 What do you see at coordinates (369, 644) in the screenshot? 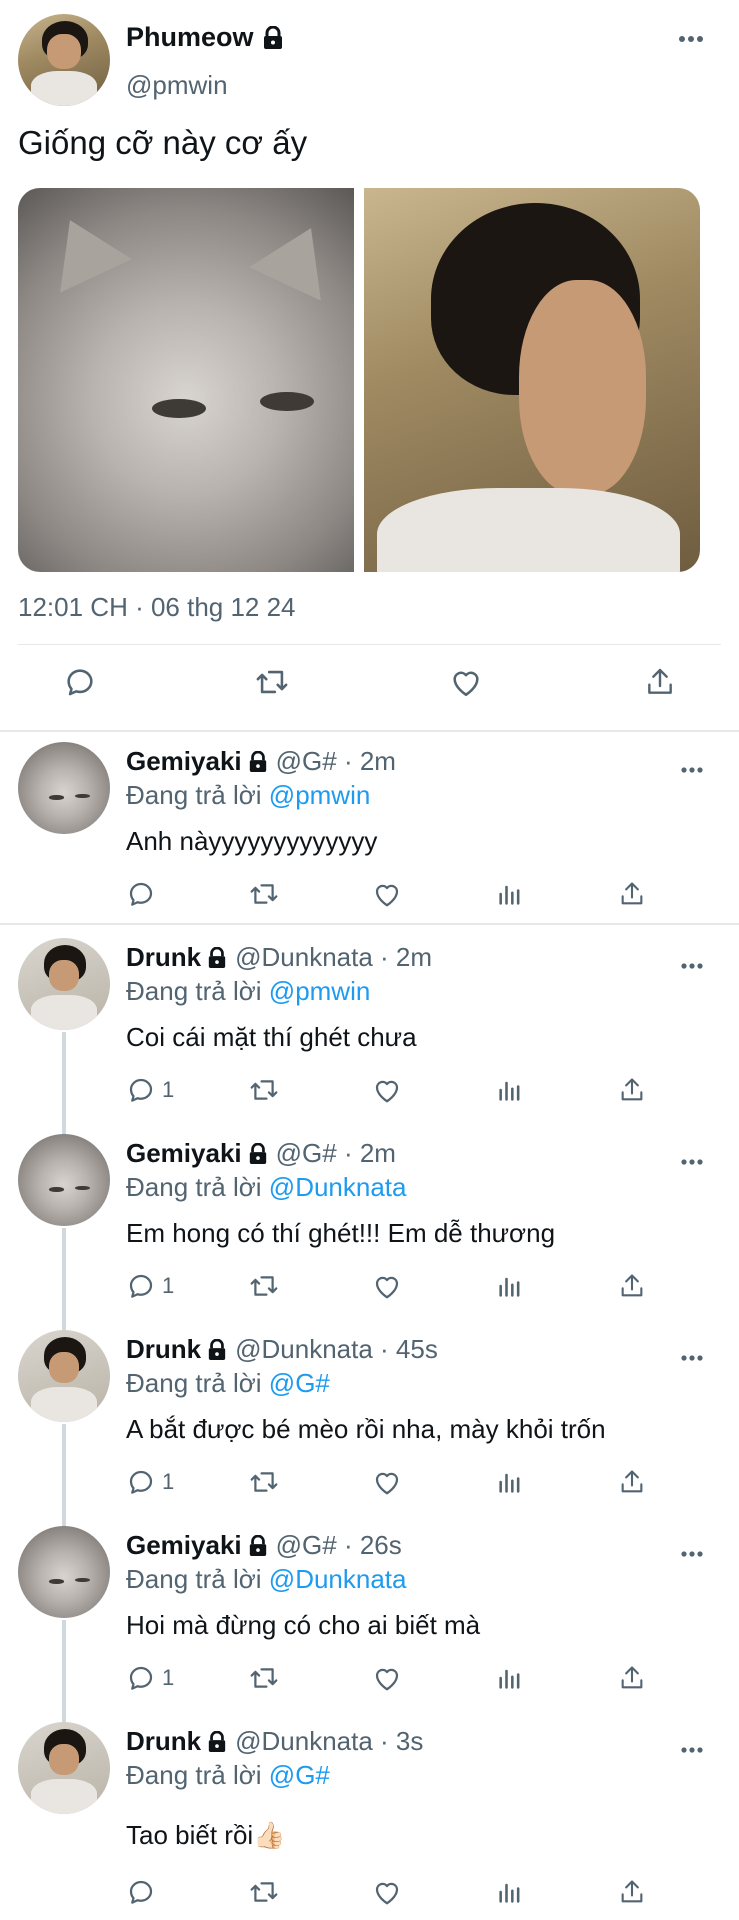
I see `divider` at bounding box center [369, 644].